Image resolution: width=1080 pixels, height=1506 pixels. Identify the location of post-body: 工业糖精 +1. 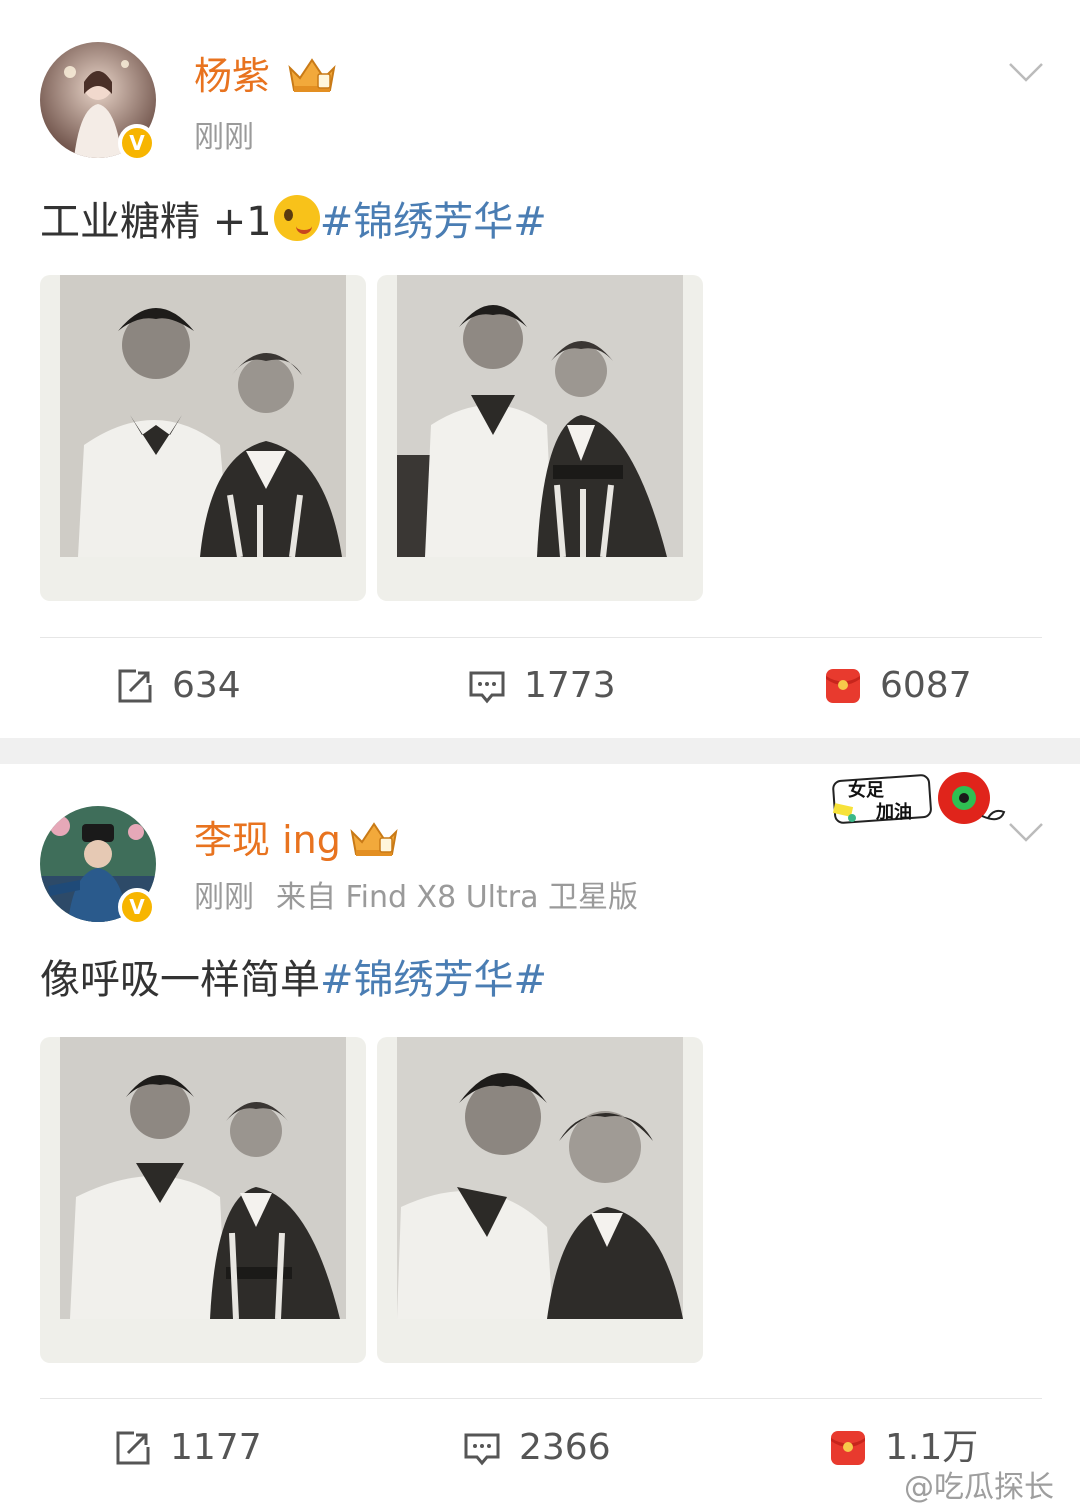
(156, 222).